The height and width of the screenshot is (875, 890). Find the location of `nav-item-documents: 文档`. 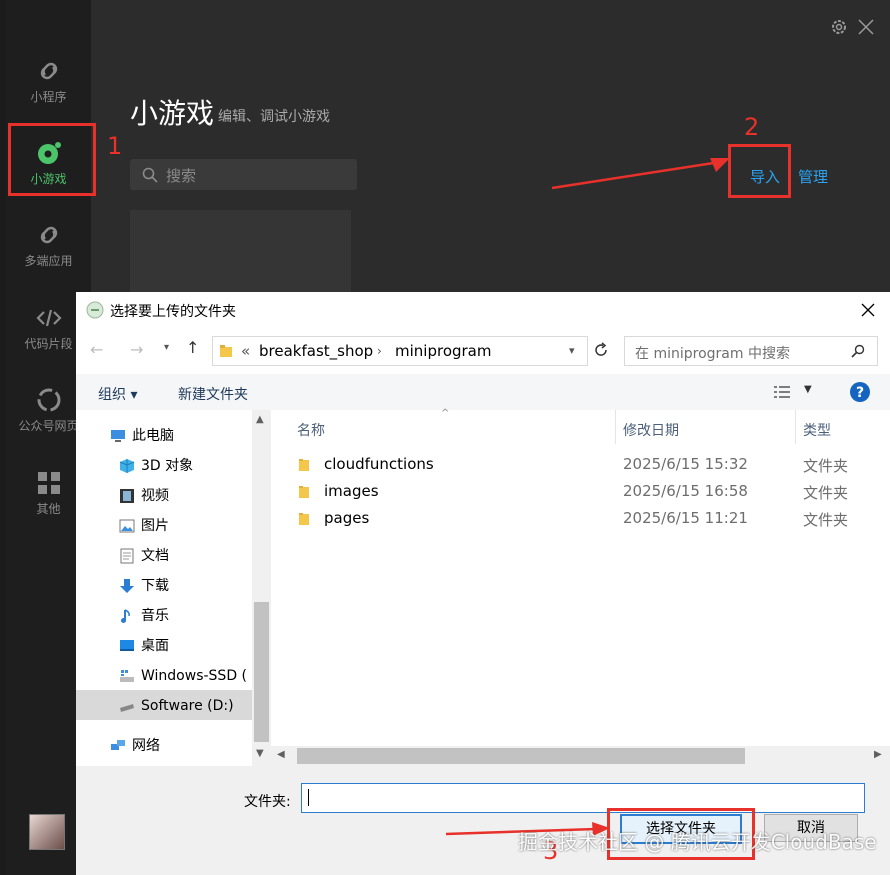

nav-item-documents: 文档 is located at coordinates (144, 556).